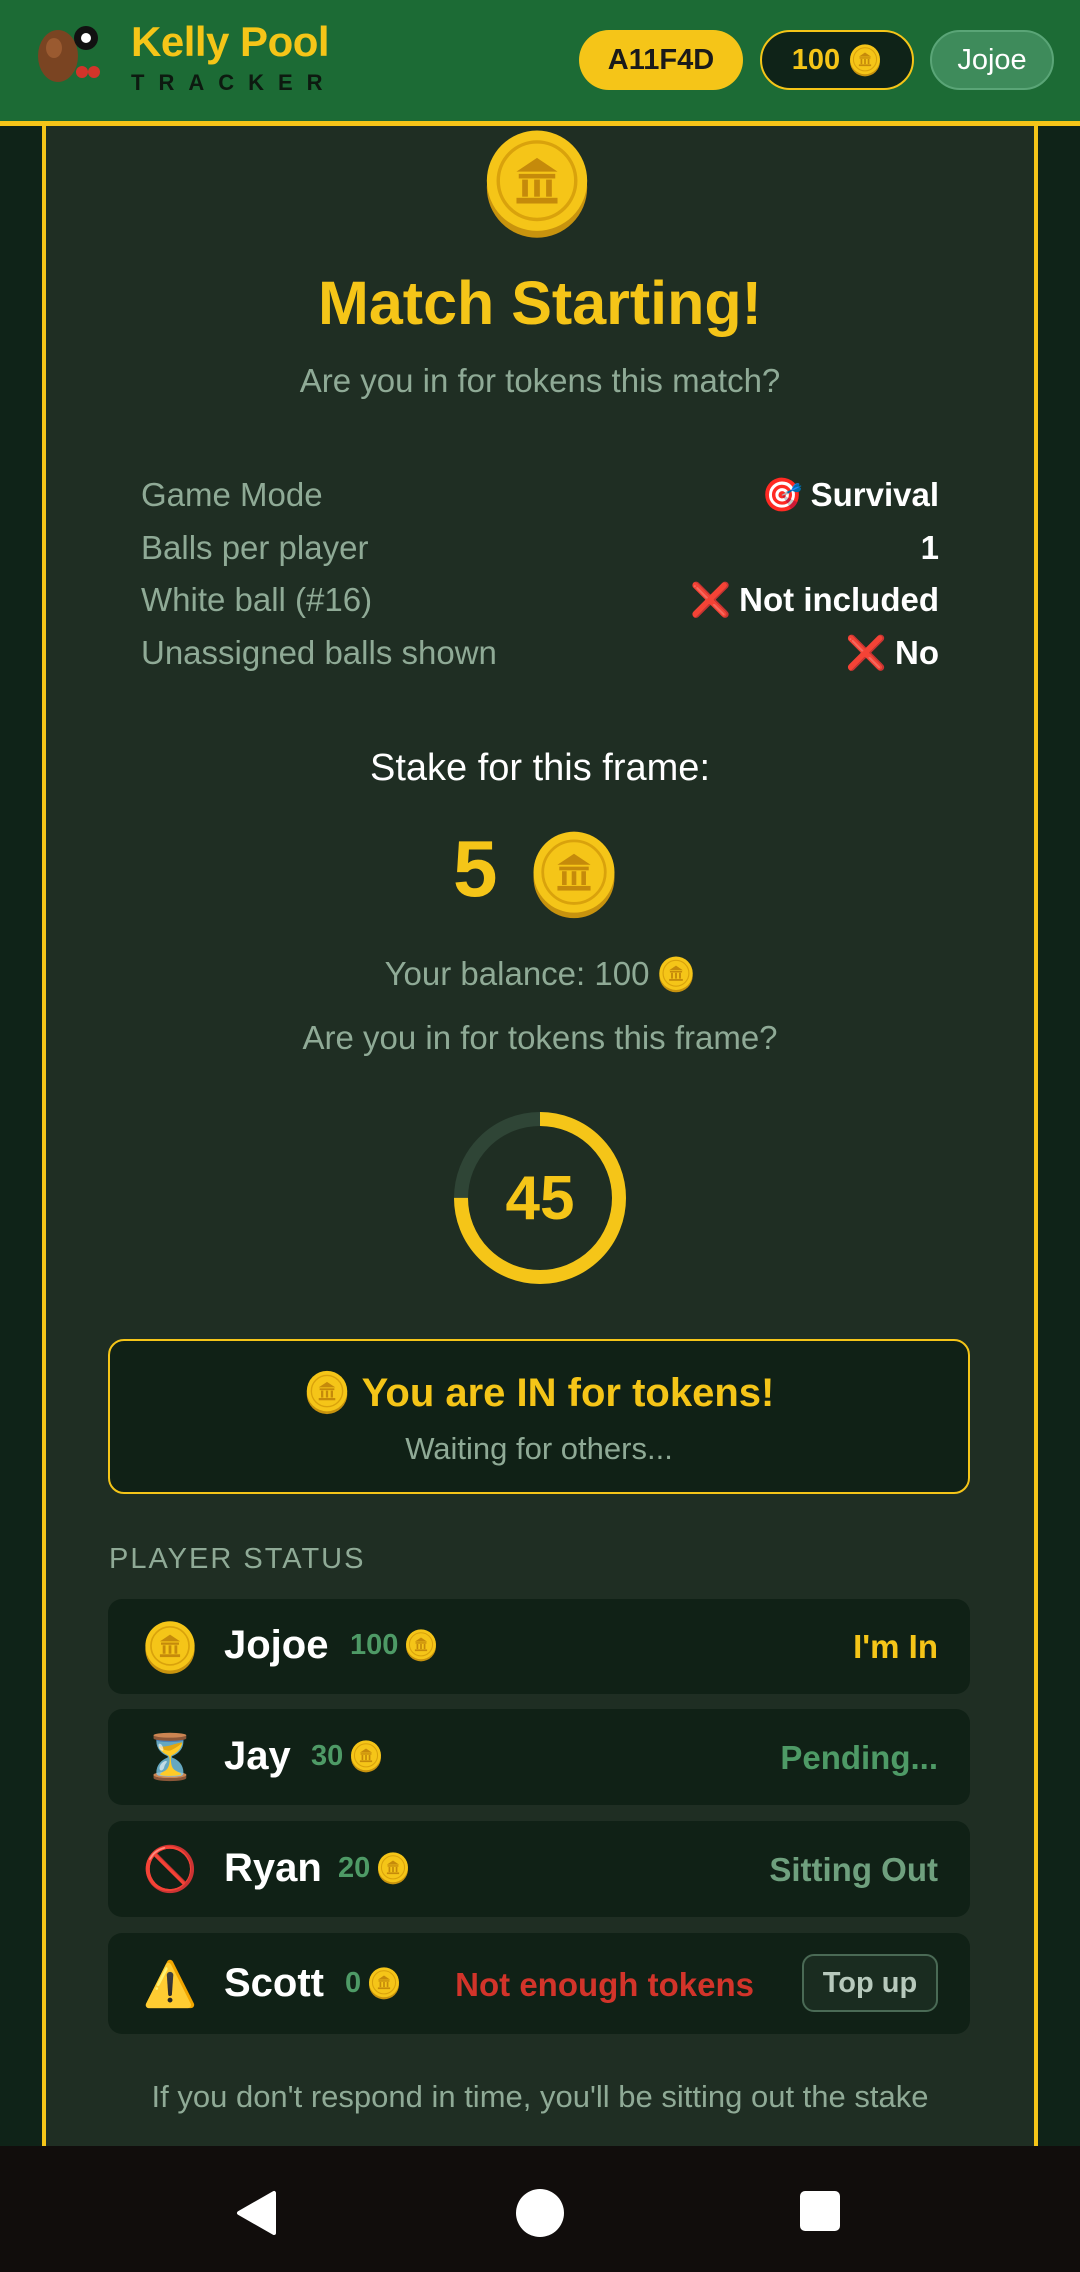 Image resolution: width=1080 pixels, height=2272 pixels. Describe the element at coordinates (237, 1559) in the screenshot. I see `player-status-heading: PLAYER STATUS` at that location.